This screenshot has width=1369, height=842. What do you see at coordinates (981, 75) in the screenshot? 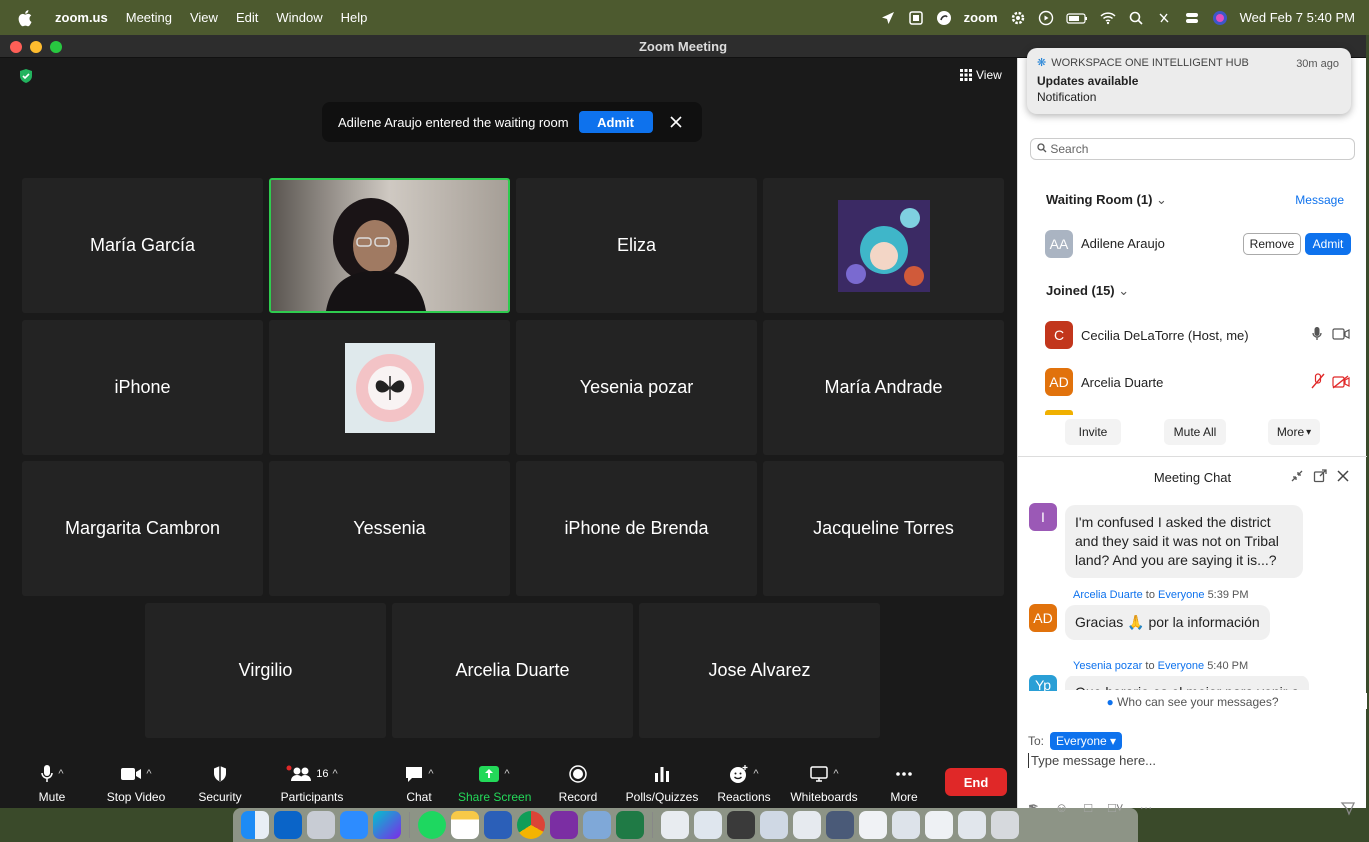
I see `view-button: View` at bounding box center [981, 75].